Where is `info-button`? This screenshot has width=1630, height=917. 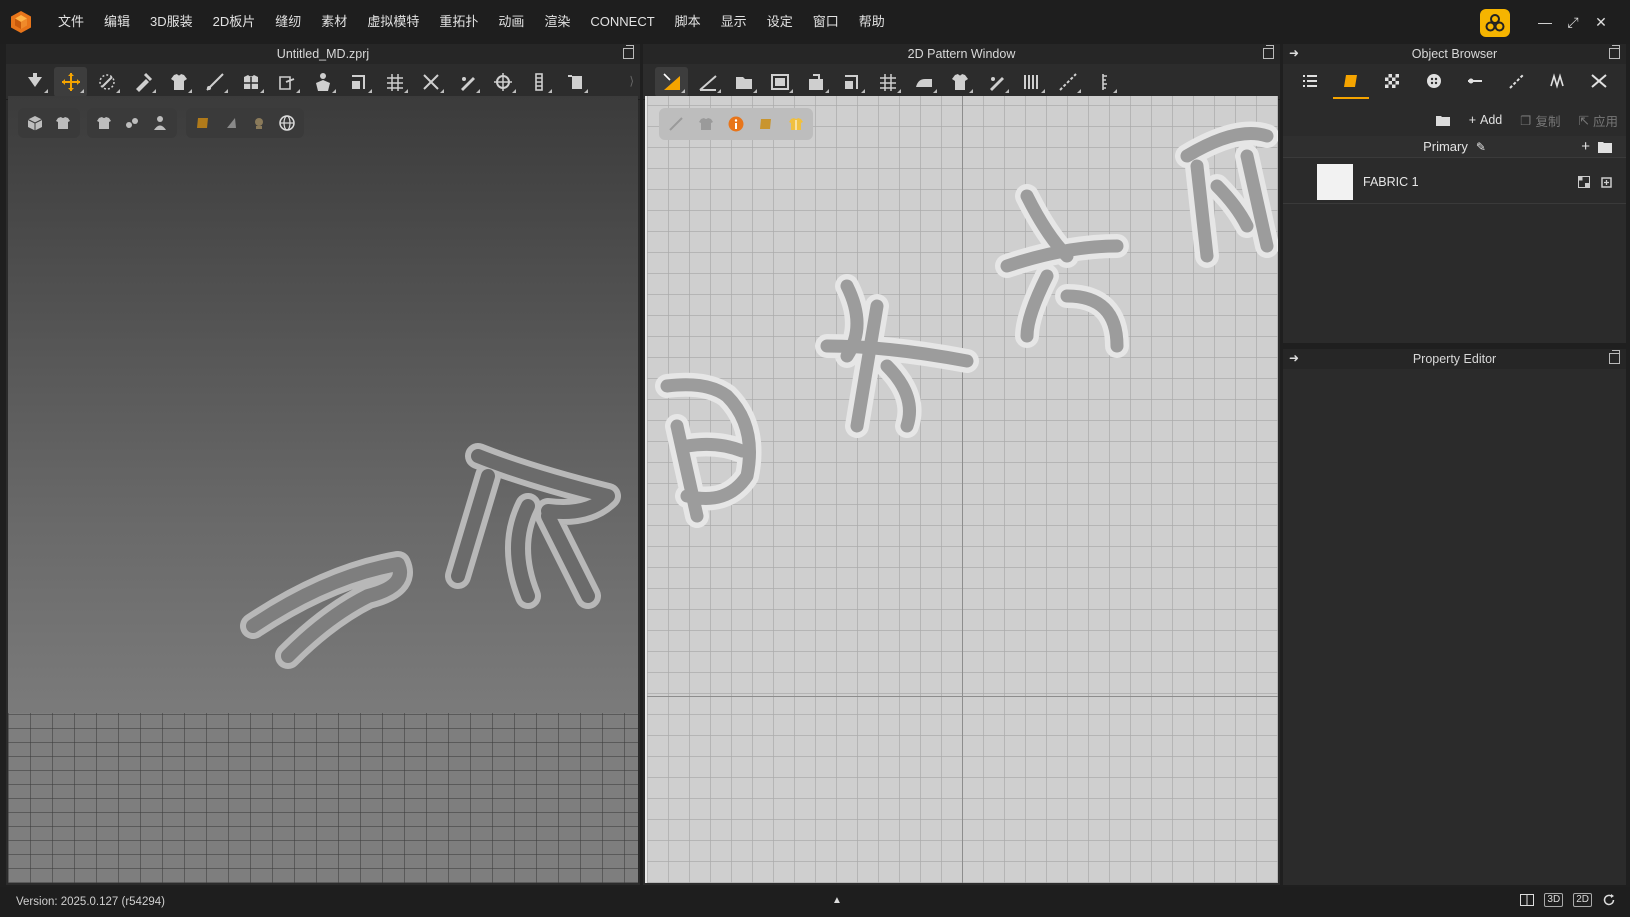 info-button is located at coordinates (736, 124).